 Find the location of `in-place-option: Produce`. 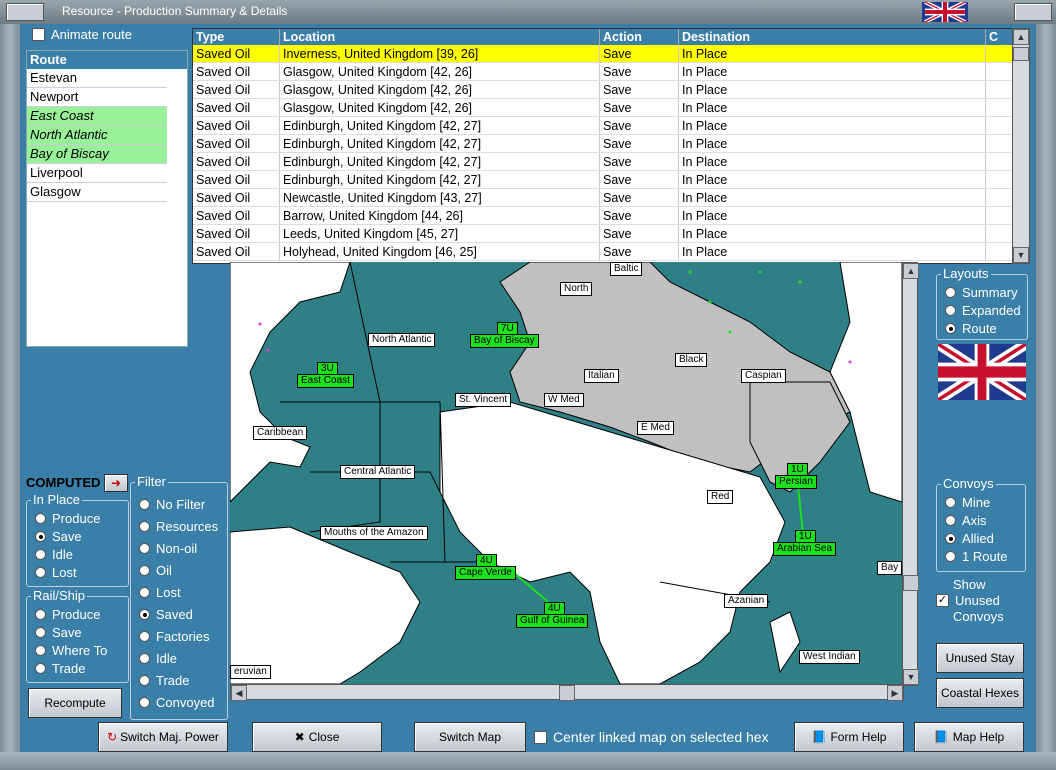

in-place-option: Produce is located at coordinates (67, 518).